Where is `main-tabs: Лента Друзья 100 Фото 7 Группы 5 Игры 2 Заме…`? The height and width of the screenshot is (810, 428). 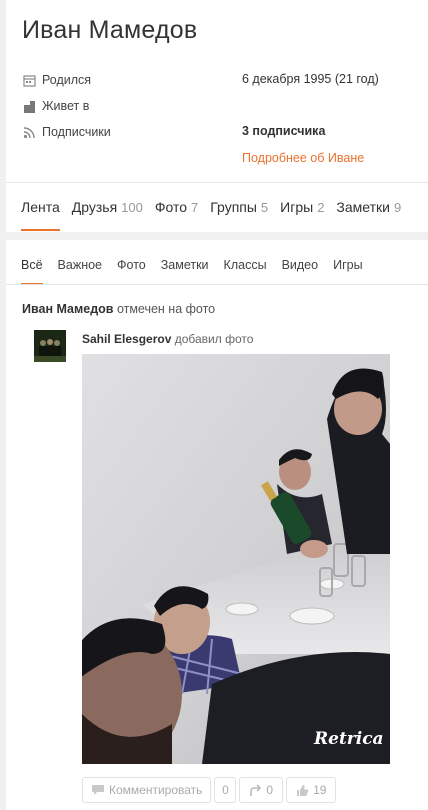
main-tabs: Лента Друзья 100 Фото 7 Группы 5 Игры 2 Заме… is located at coordinates (217, 215).